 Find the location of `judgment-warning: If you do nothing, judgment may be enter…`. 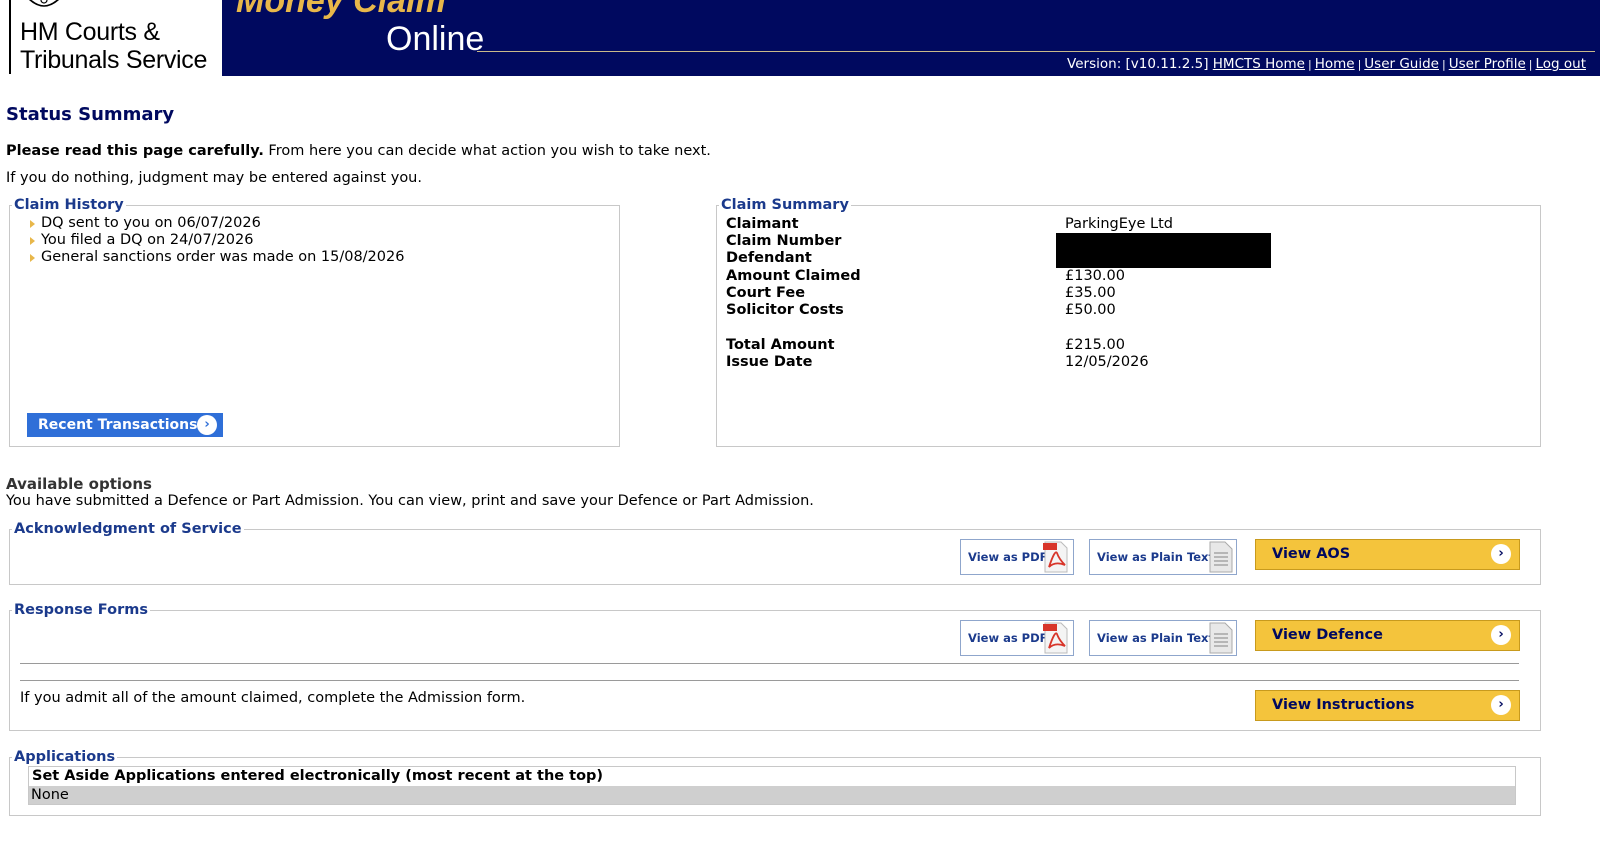

judgment-warning: If you do nothing, judgment may be enter… is located at coordinates (214, 178).